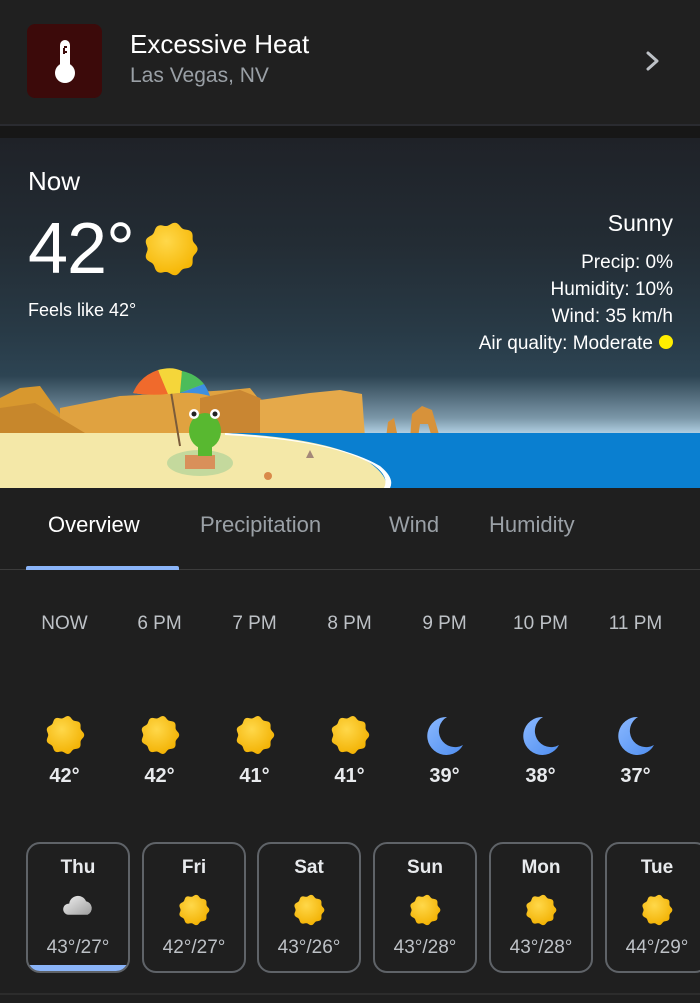 The height and width of the screenshot is (1003, 700). Describe the element at coordinates (635, 776) in the screenshot. I see `hour-temp: 37°` at that location.